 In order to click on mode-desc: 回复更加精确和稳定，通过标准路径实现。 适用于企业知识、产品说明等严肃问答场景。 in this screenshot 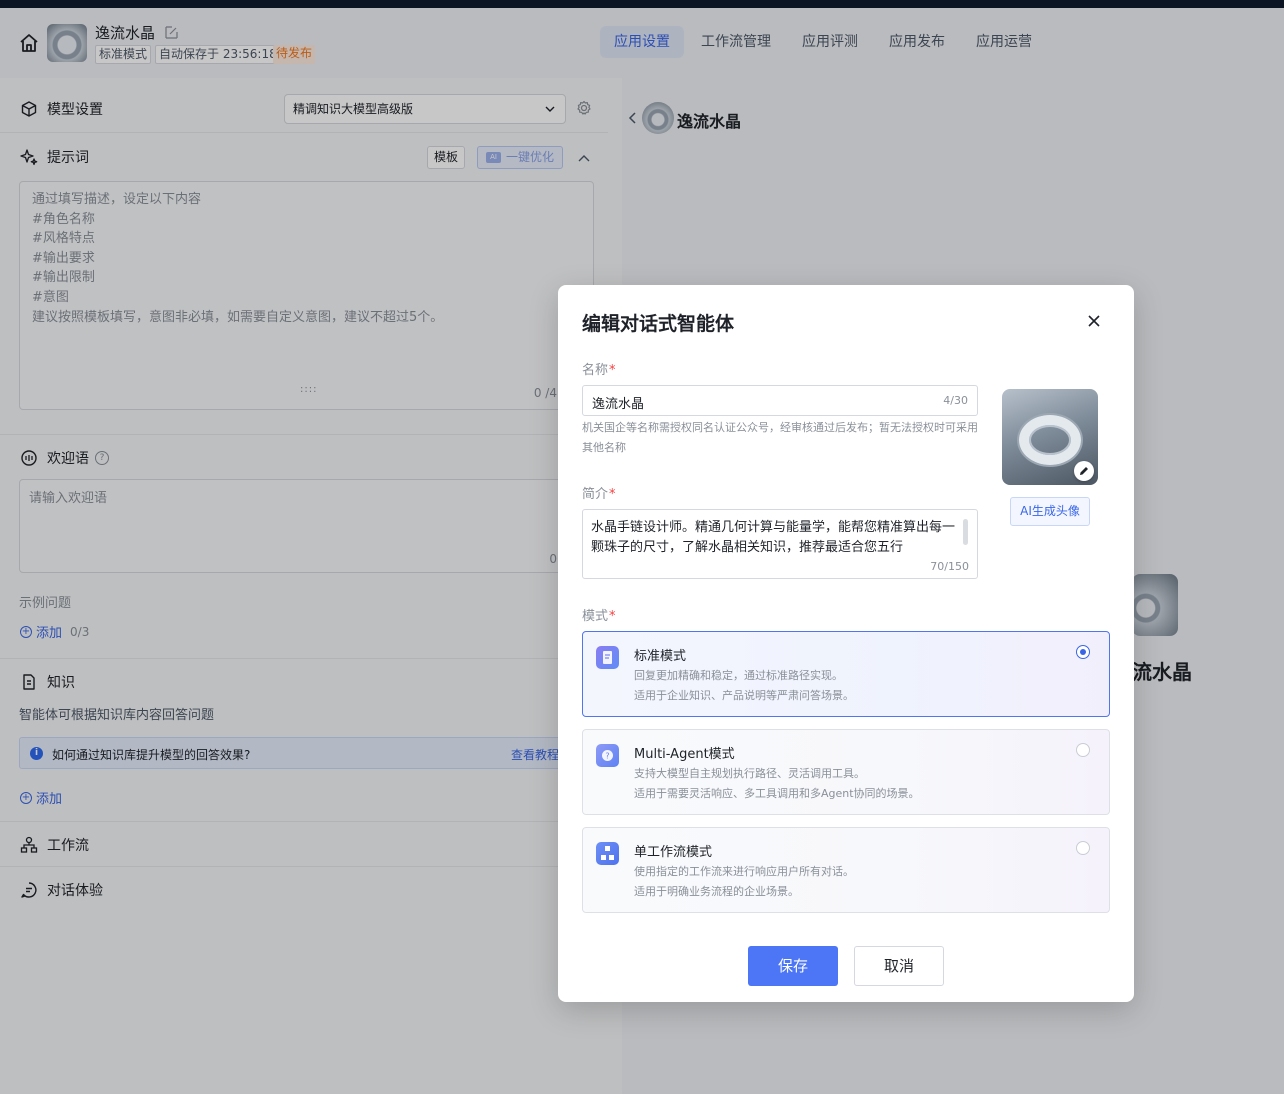, I will do `click(744, 685)`.